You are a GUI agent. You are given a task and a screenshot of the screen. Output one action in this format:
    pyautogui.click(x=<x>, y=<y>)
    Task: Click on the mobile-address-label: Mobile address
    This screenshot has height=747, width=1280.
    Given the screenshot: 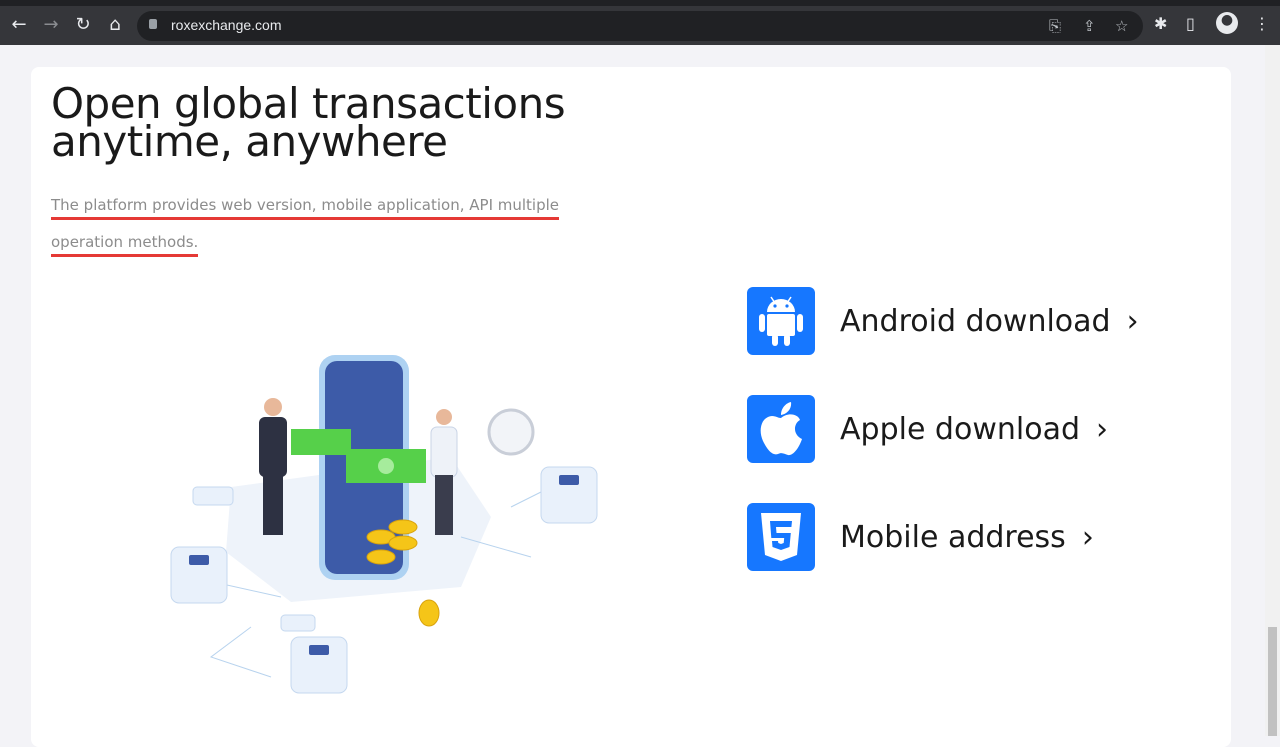 What is the action you would take?
    pyautogui.click(x=953, y=537)
    